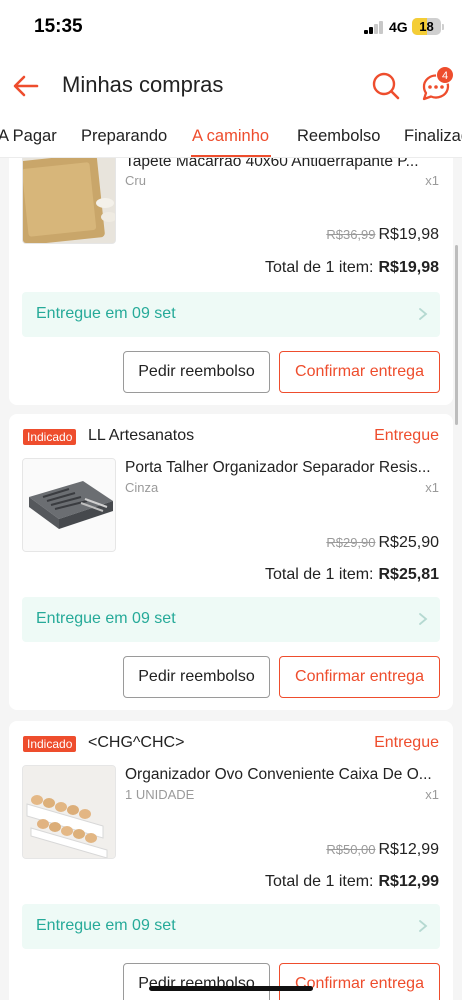 This screenshot has width=462, height=1000. I want to click on tab-reembolso: Reembolso, so click(338, 136).